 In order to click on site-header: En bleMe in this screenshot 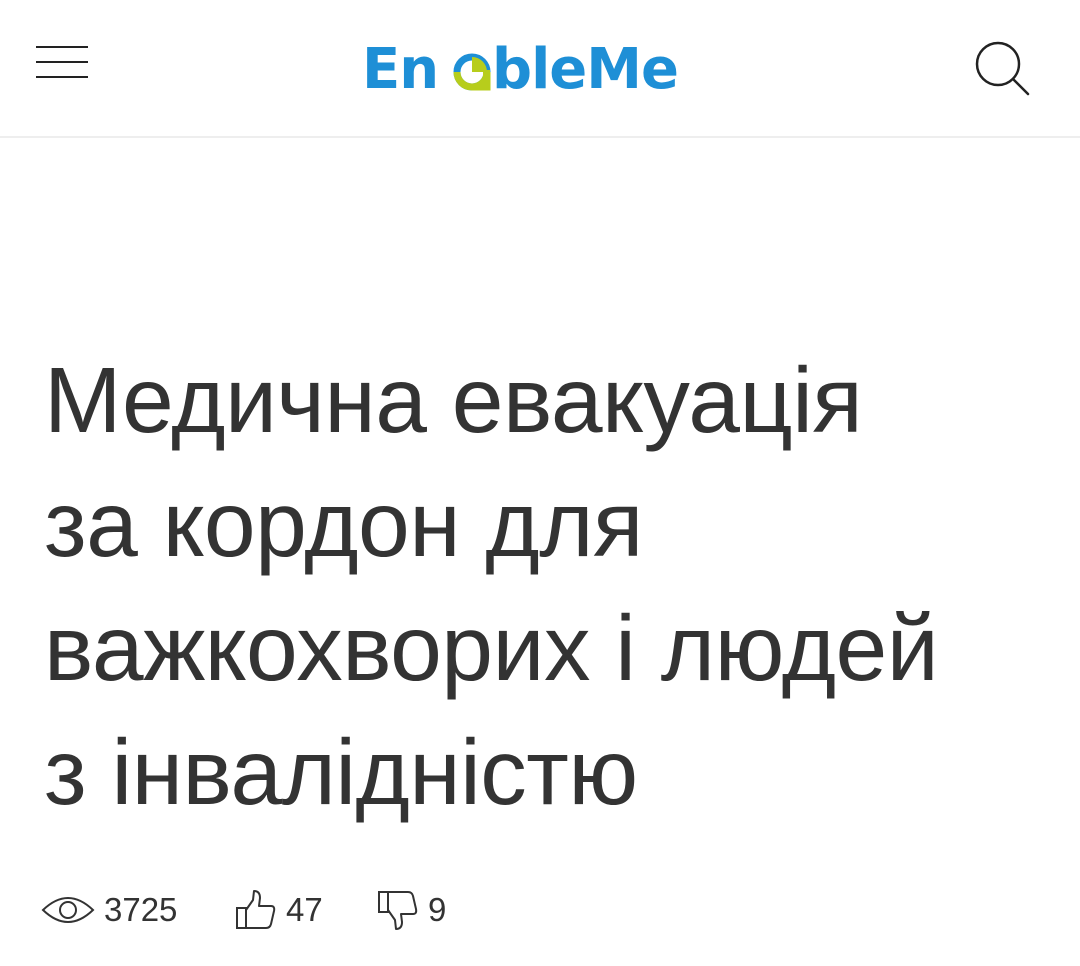, I will do `click(540, 69)`.